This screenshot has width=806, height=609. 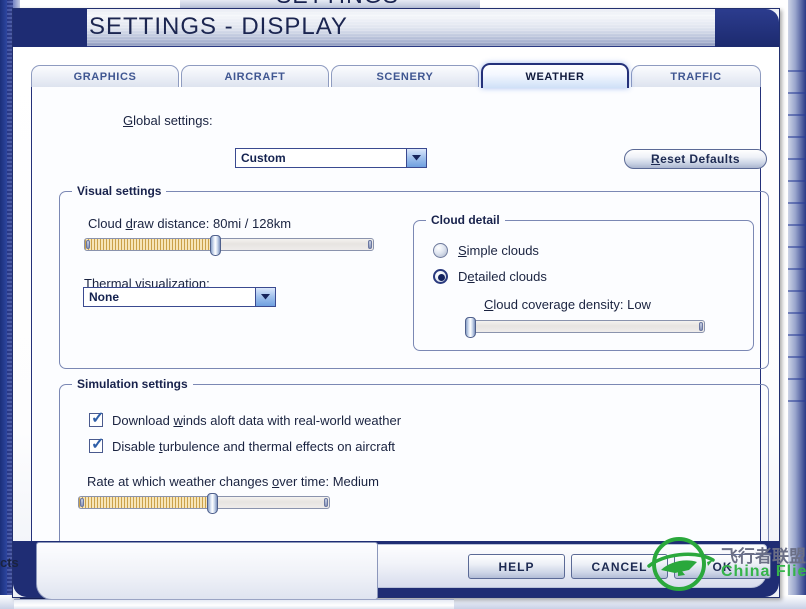 What do you see at coordinates (440, 250) in the screenshot?
I see `radio-simple-clouds` at bounding box center [440, 250].